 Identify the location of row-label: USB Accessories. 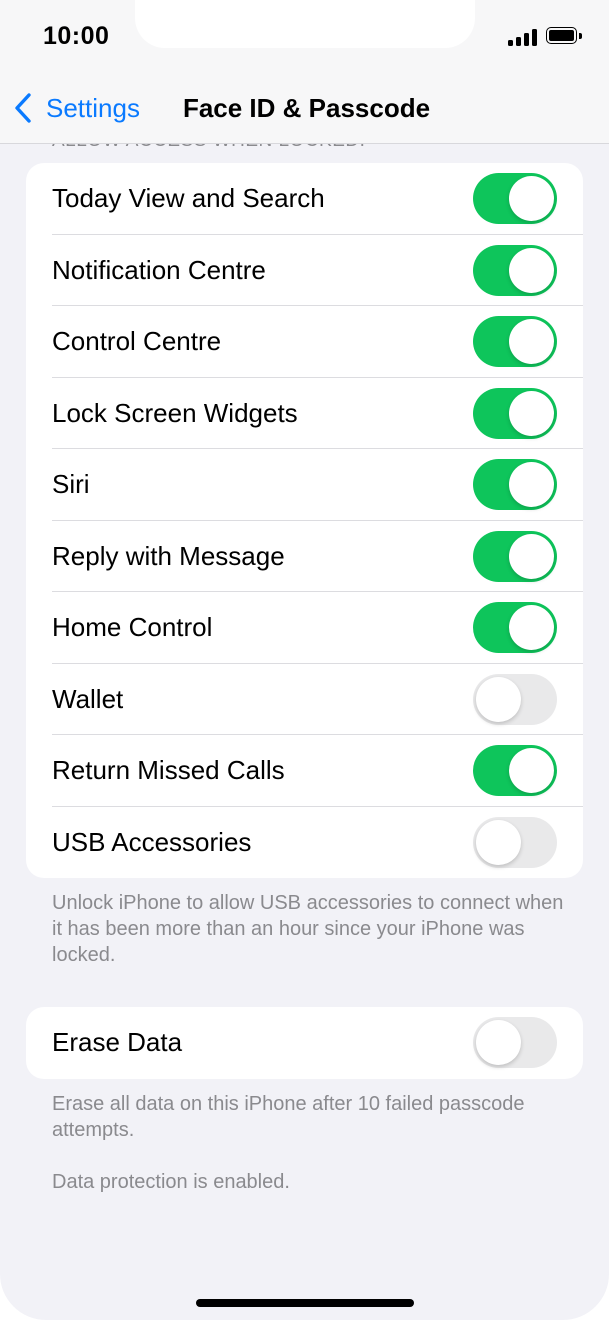
(152, 841).